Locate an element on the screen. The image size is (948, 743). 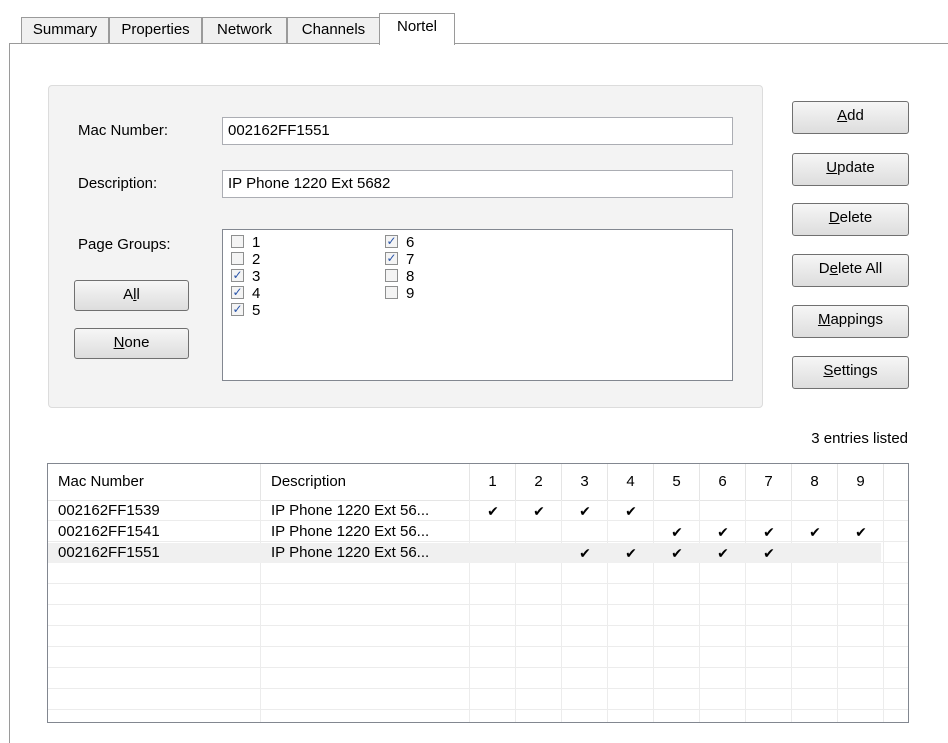
page-group-checkbox-4: ✓ 4 is located at coordinates (245, 293).